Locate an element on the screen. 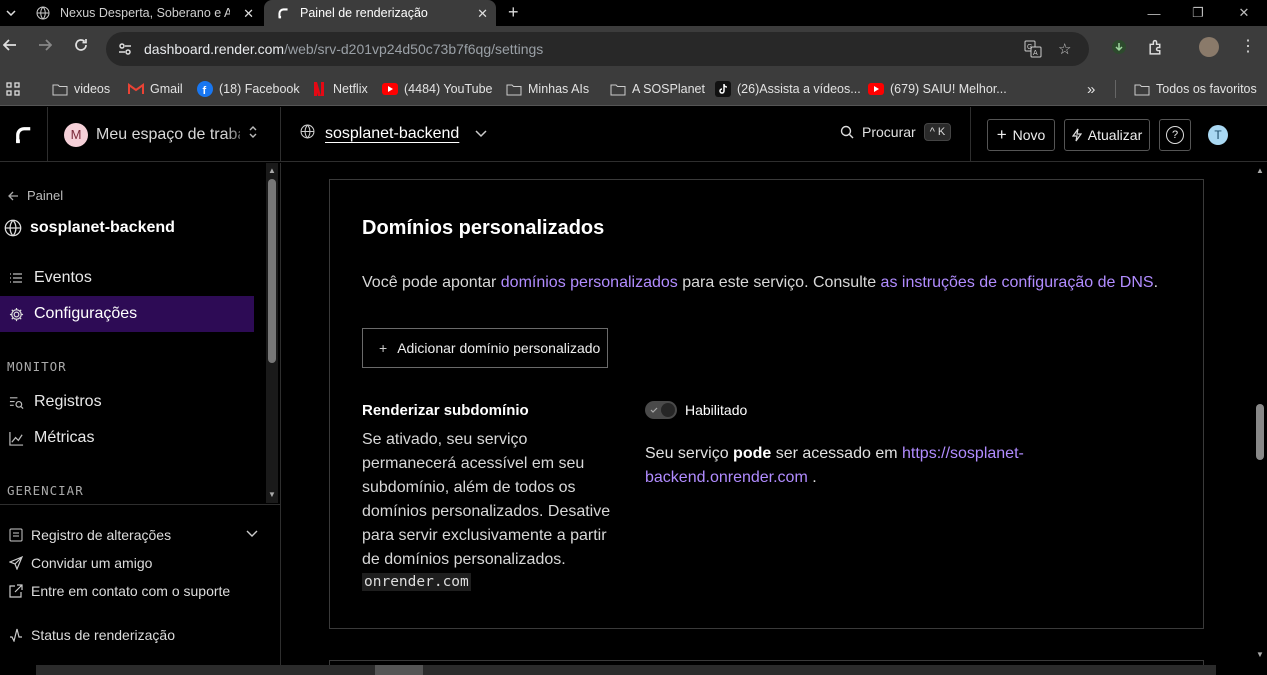 This screenshot has width=1267, height=675. render-subdomain-title: Renderizar subdomínio is located at coordinates (445, 410).